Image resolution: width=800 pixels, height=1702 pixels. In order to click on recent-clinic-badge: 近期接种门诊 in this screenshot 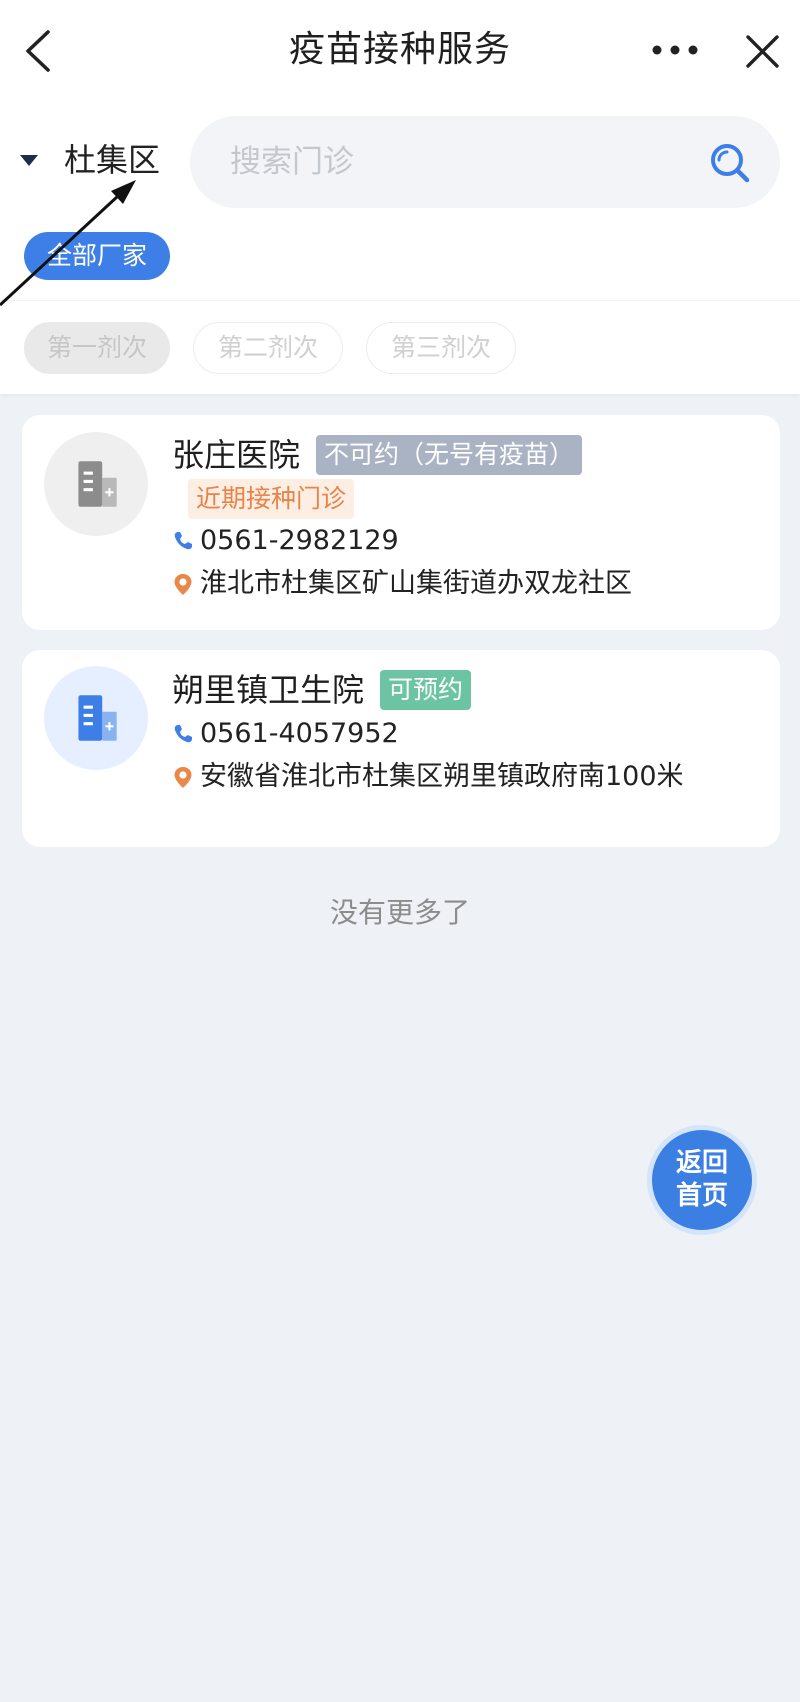, I will do `click(271, 499)`.